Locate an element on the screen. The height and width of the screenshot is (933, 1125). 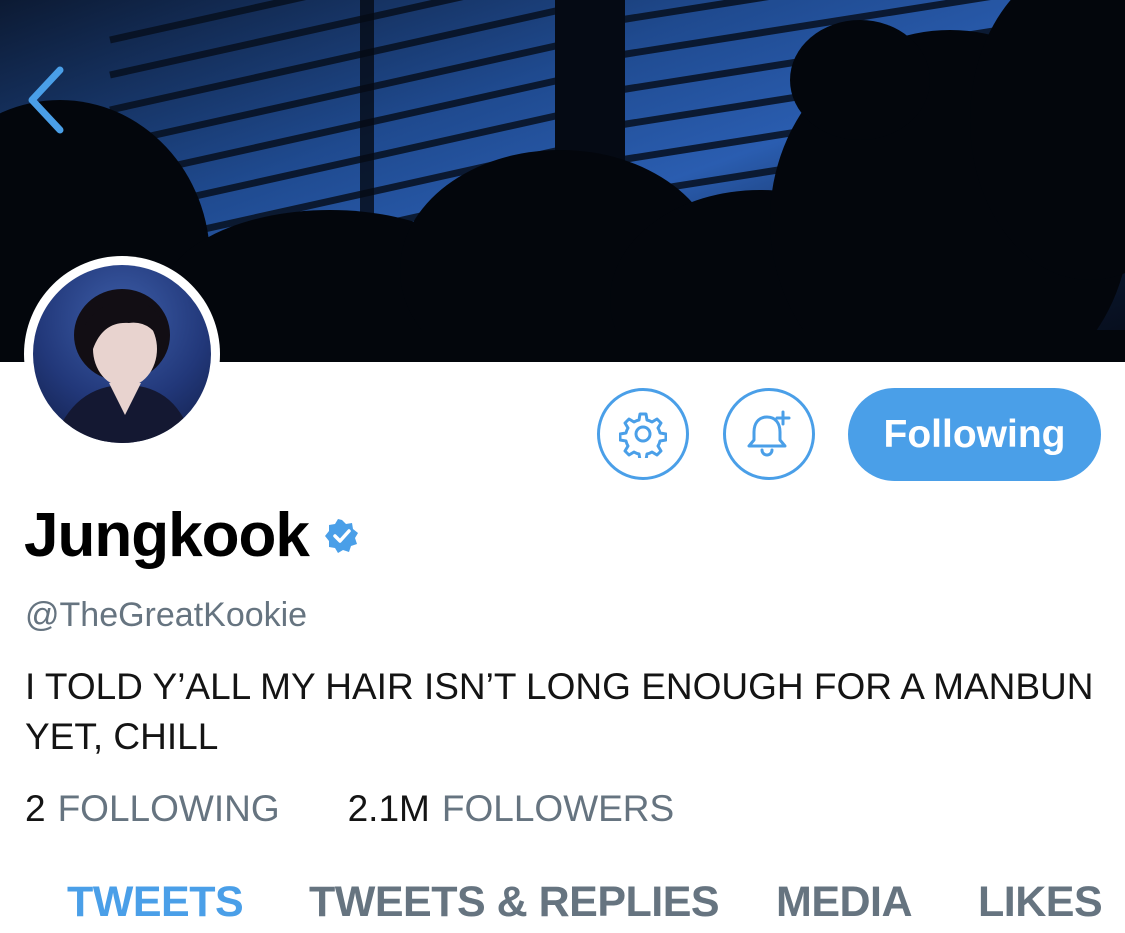
followers-count: 2.1M is located at coordinates (388, 808).